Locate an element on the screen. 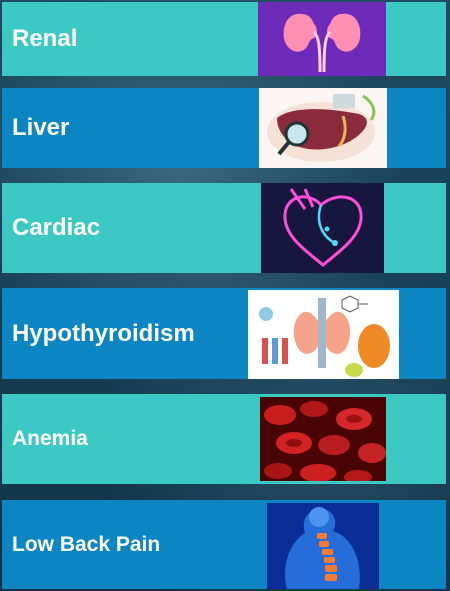  spine-image is located at coordinates (323, 546).